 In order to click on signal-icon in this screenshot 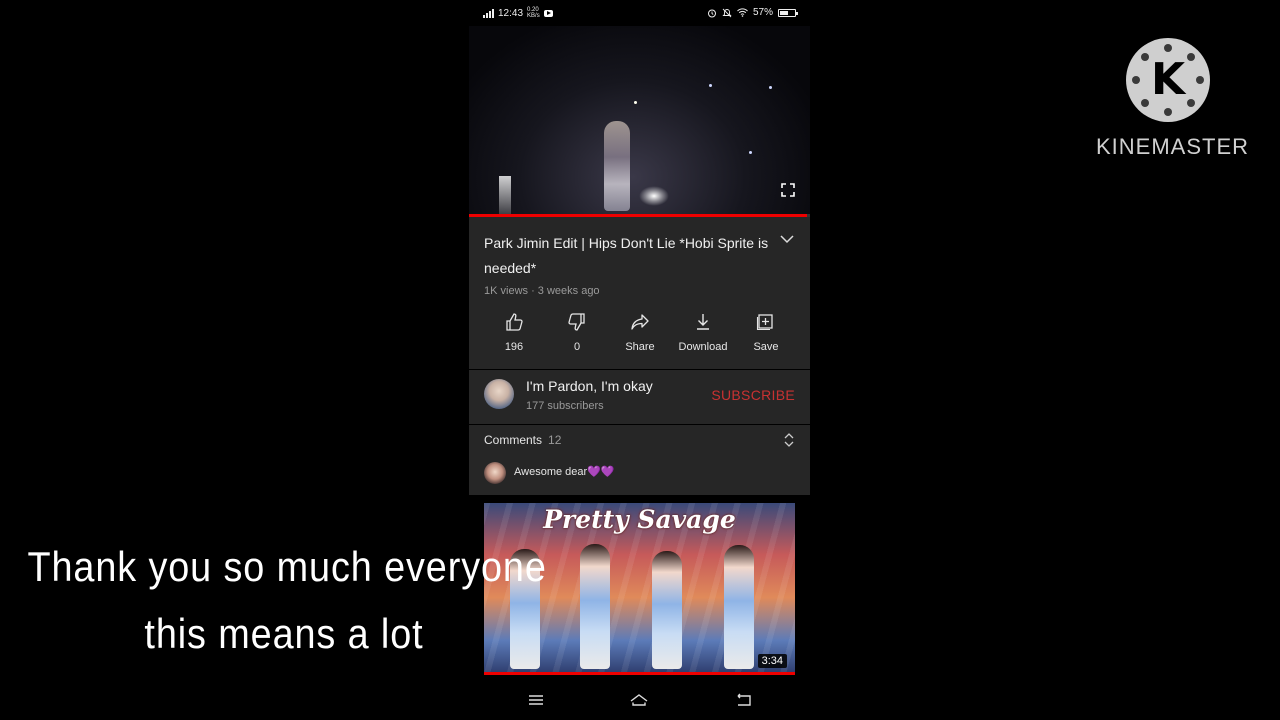, I will do `click(488, 13)`.